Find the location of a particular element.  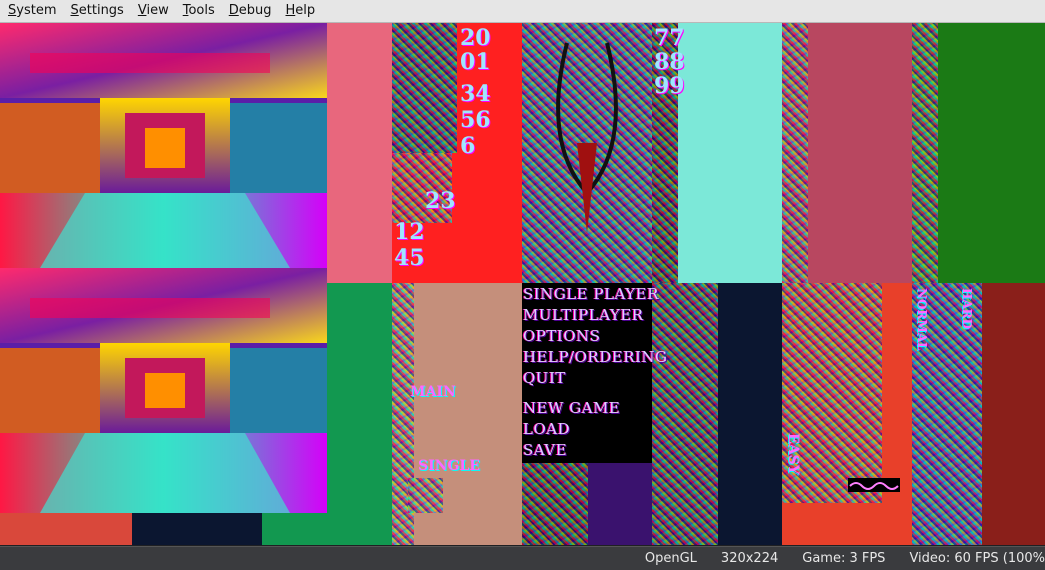

sprite-number: 77 is located at coordinates (669, 38).